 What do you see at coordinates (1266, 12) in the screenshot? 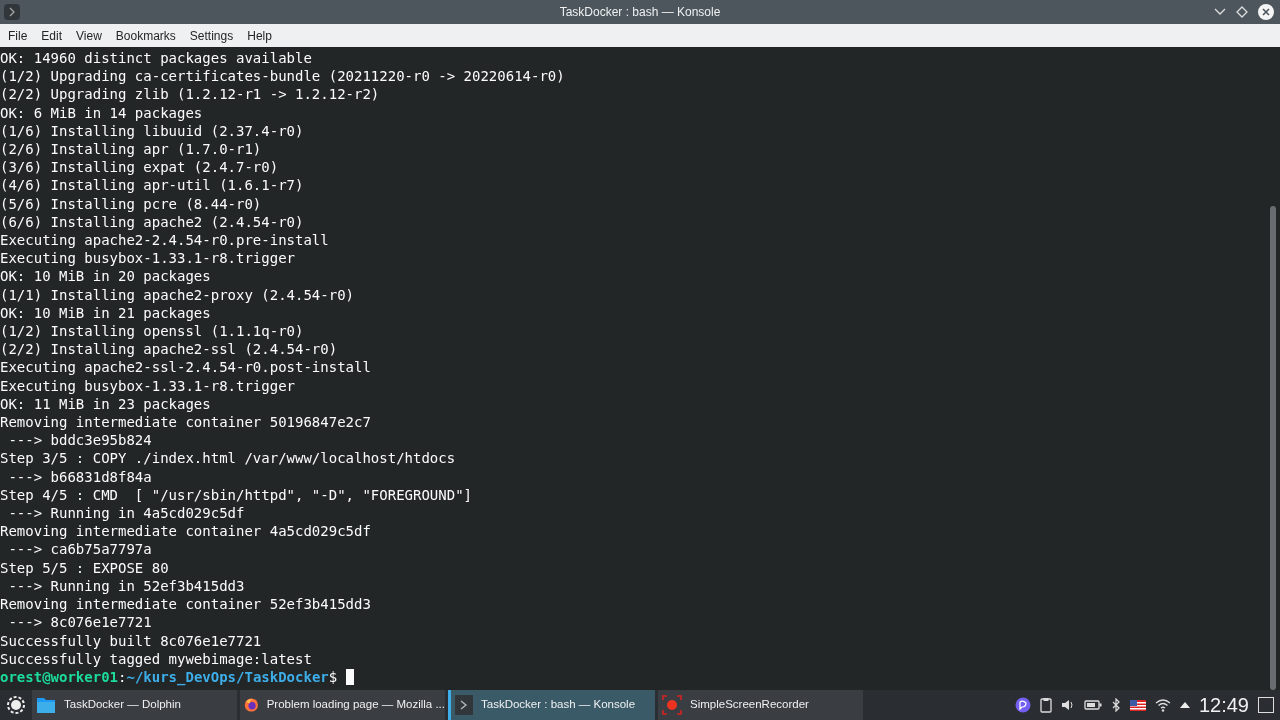
I see `close-icon` at bounding box center [1266, 12].